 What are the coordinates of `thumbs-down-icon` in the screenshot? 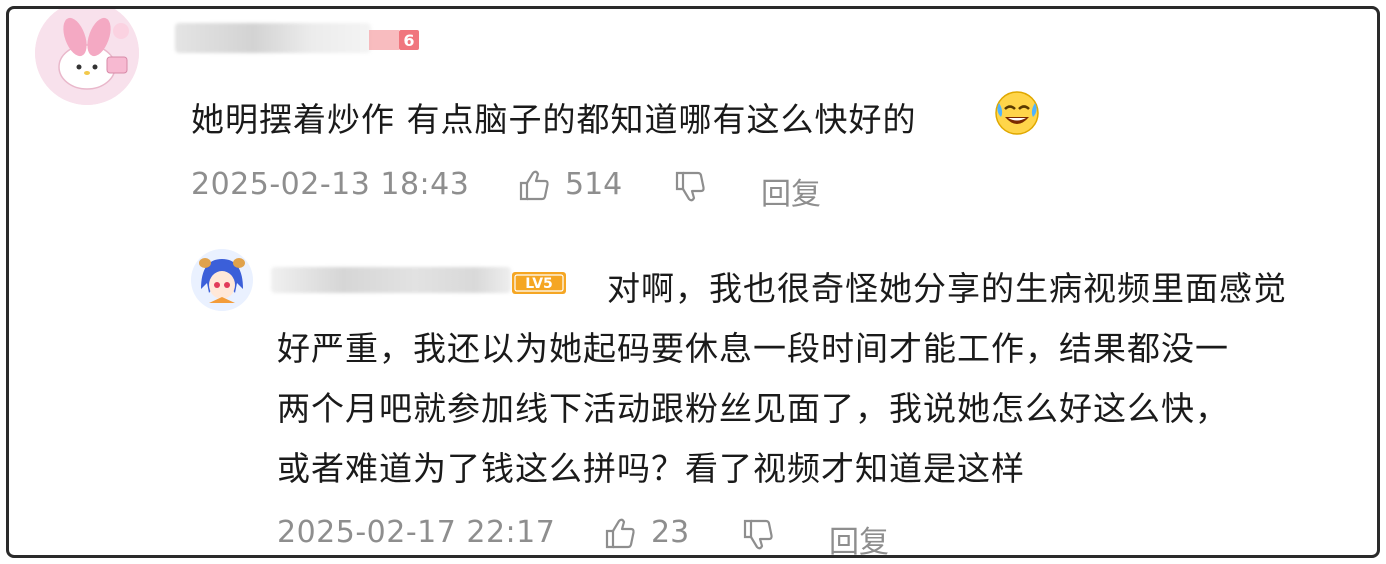 It's located at (691, 187).